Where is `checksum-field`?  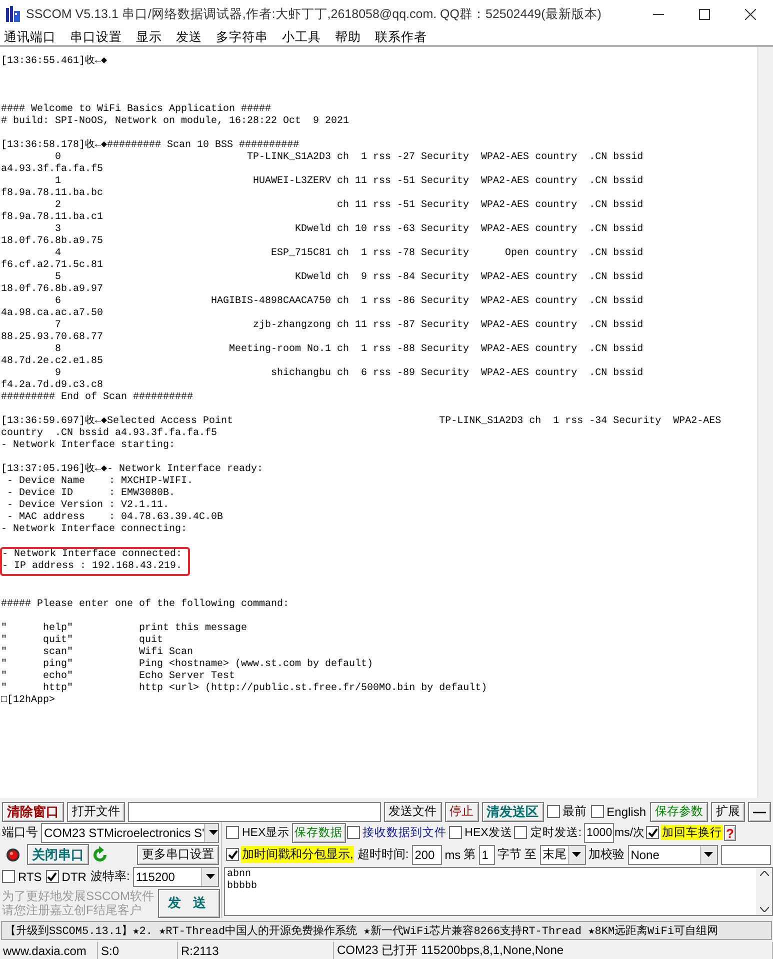
checksum-field is located at coordinates (745, 854).